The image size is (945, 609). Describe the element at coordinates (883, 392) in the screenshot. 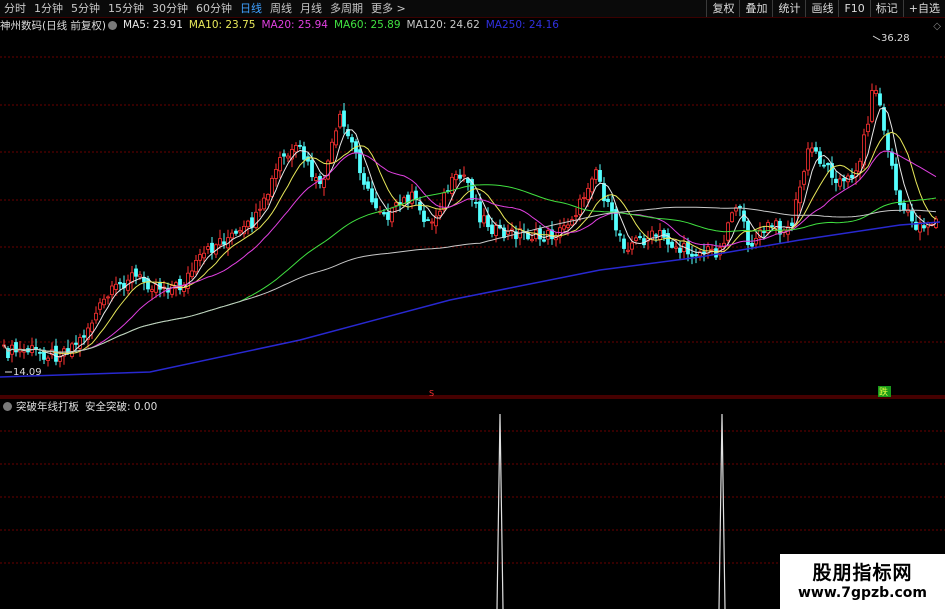

I see `fall-signal-marker: 跌` at that location.